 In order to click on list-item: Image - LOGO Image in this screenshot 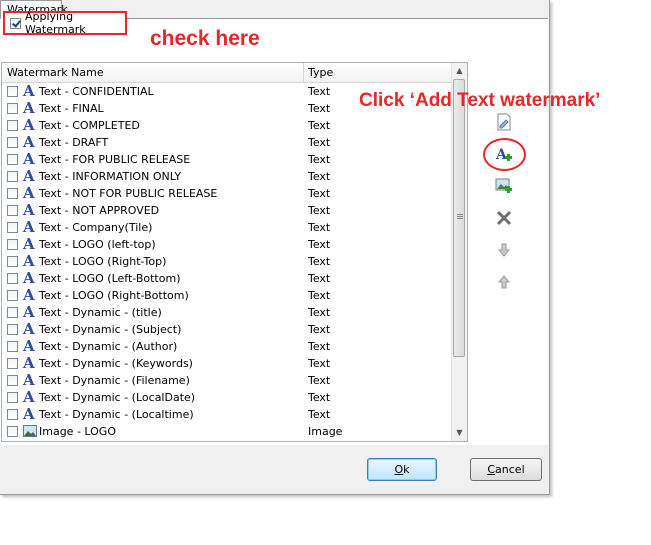, I will do `click(226, 431)`.